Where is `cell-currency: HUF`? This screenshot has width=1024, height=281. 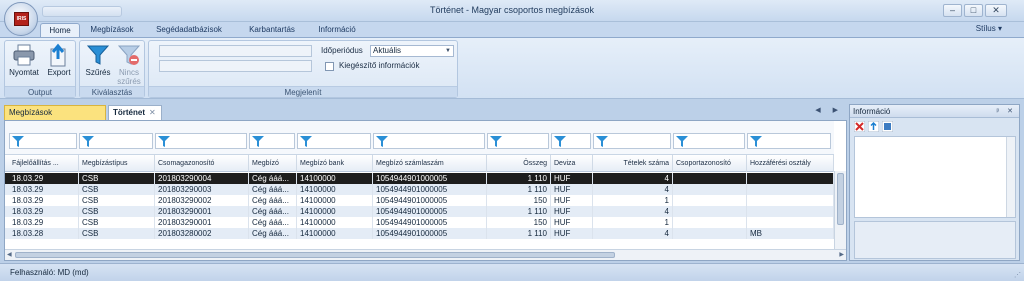 cell-currency: HUF is located at coordinates (572, 178).